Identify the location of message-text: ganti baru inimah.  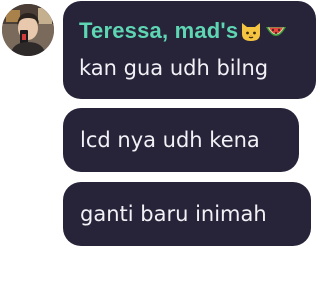
(173, 214).